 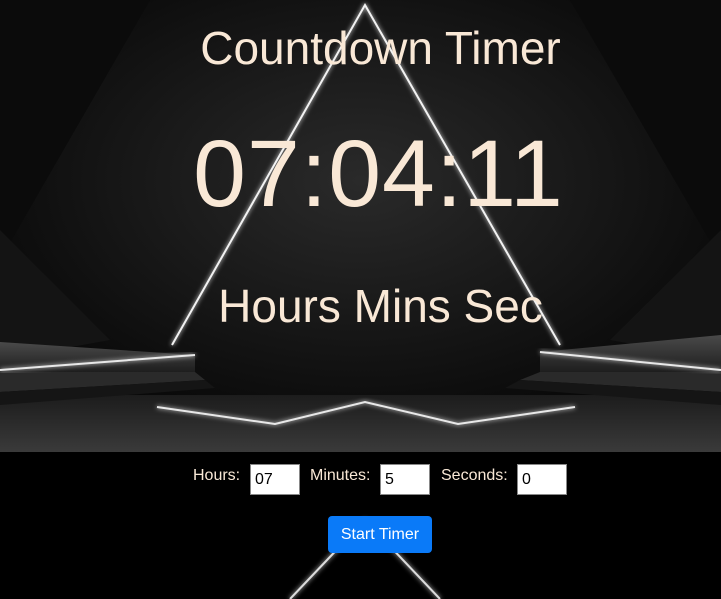 I want to click on page-title: Countdown Timer, so click(x=380, y=48).